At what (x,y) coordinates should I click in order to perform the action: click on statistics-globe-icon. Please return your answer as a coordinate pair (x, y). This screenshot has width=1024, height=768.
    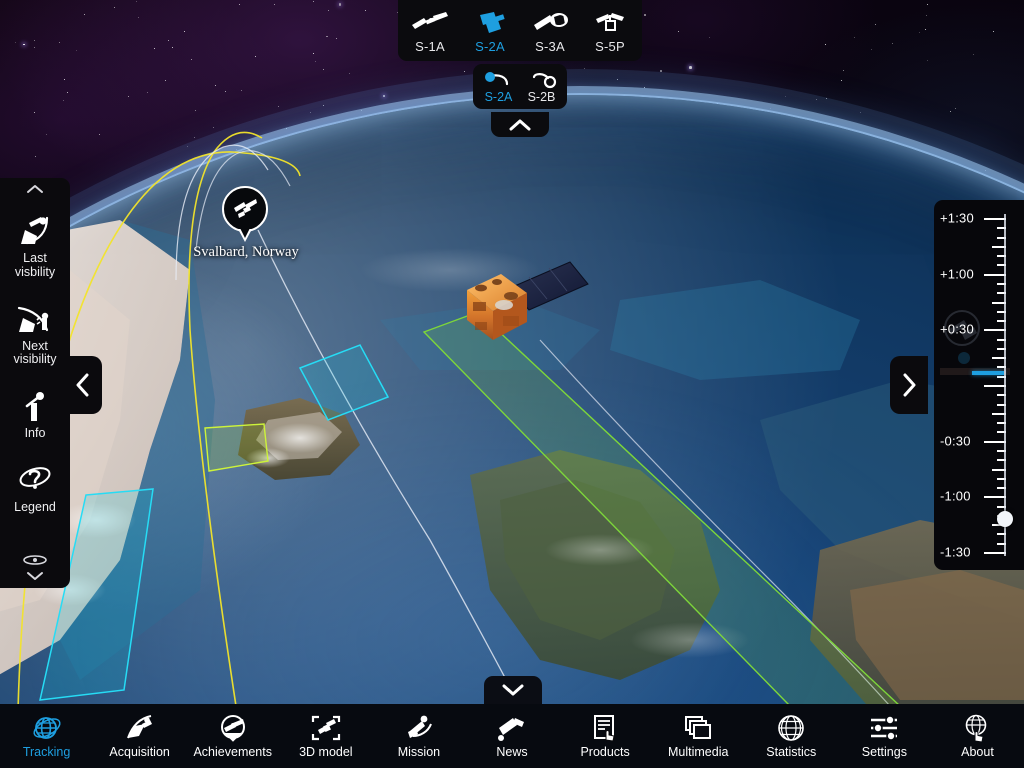
    Looking at the image, I should click on (791, 728).